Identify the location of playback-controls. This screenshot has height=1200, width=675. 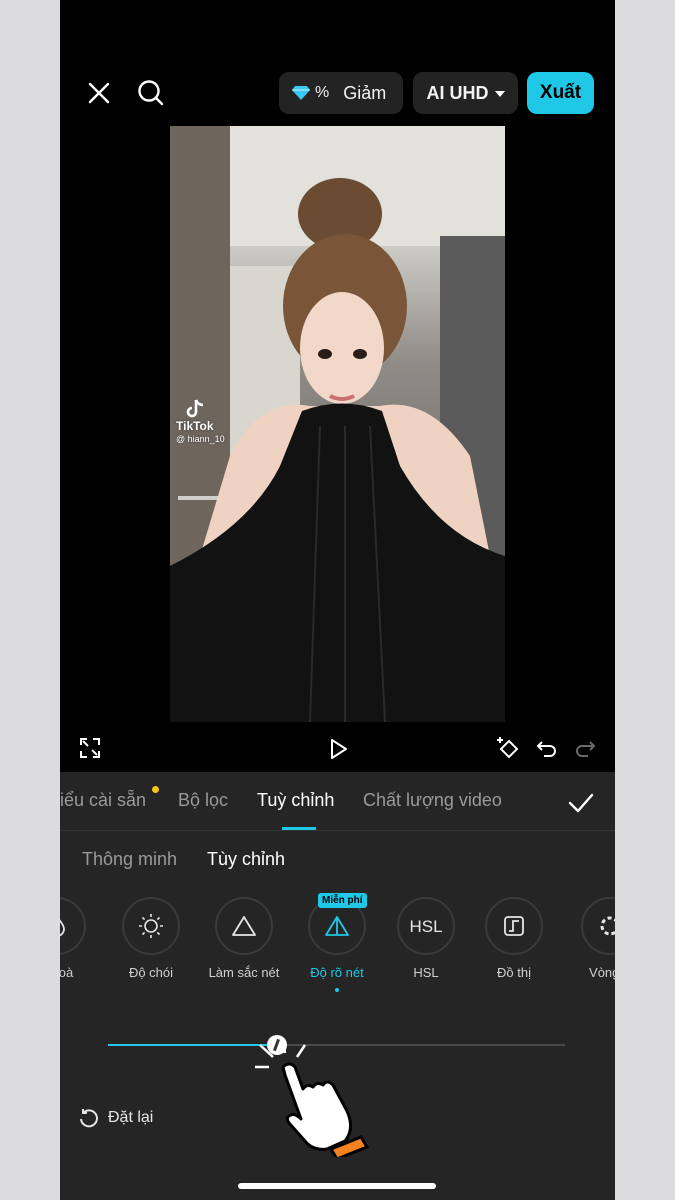
(337, 749).